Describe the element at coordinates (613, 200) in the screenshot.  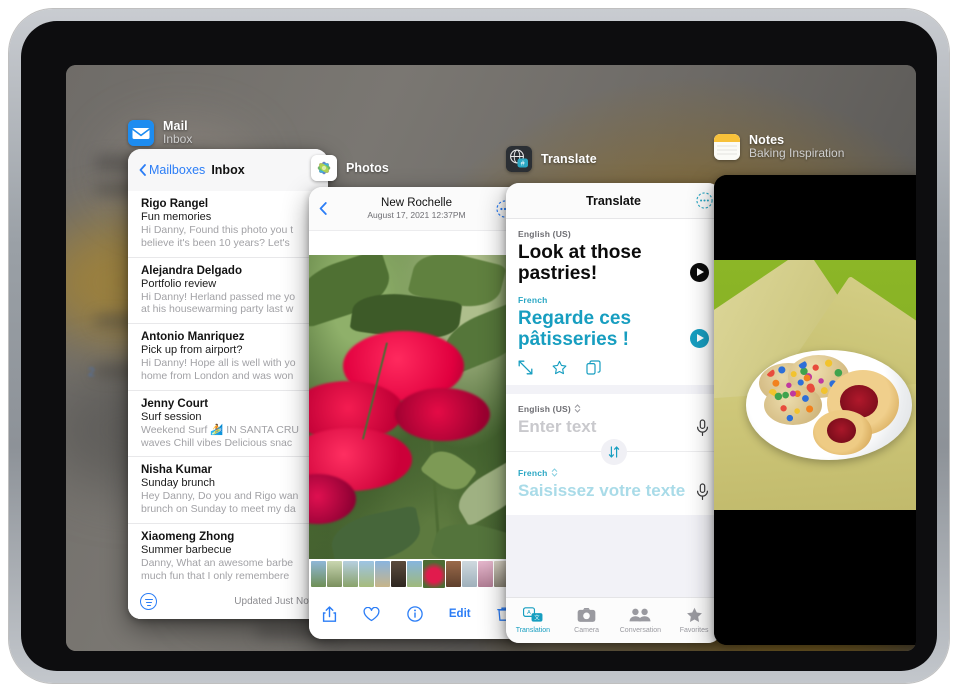
I see `translate-title: Translate` at that location.